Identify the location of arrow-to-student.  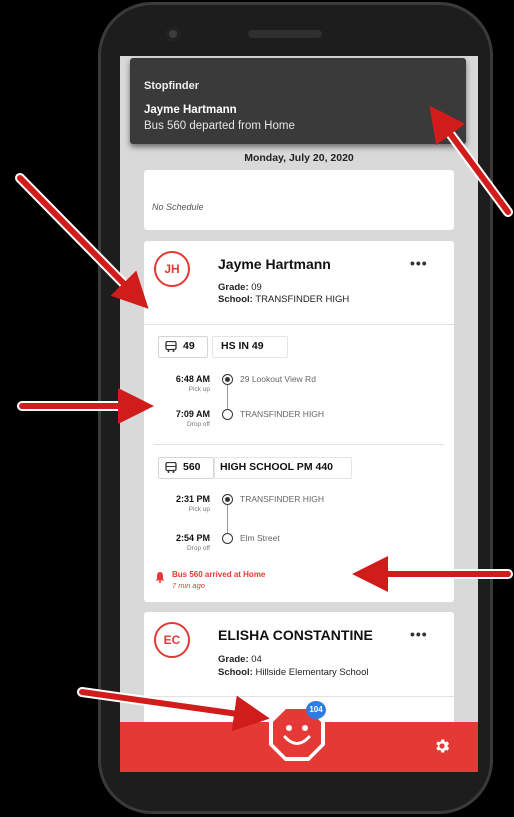
(83, 242).